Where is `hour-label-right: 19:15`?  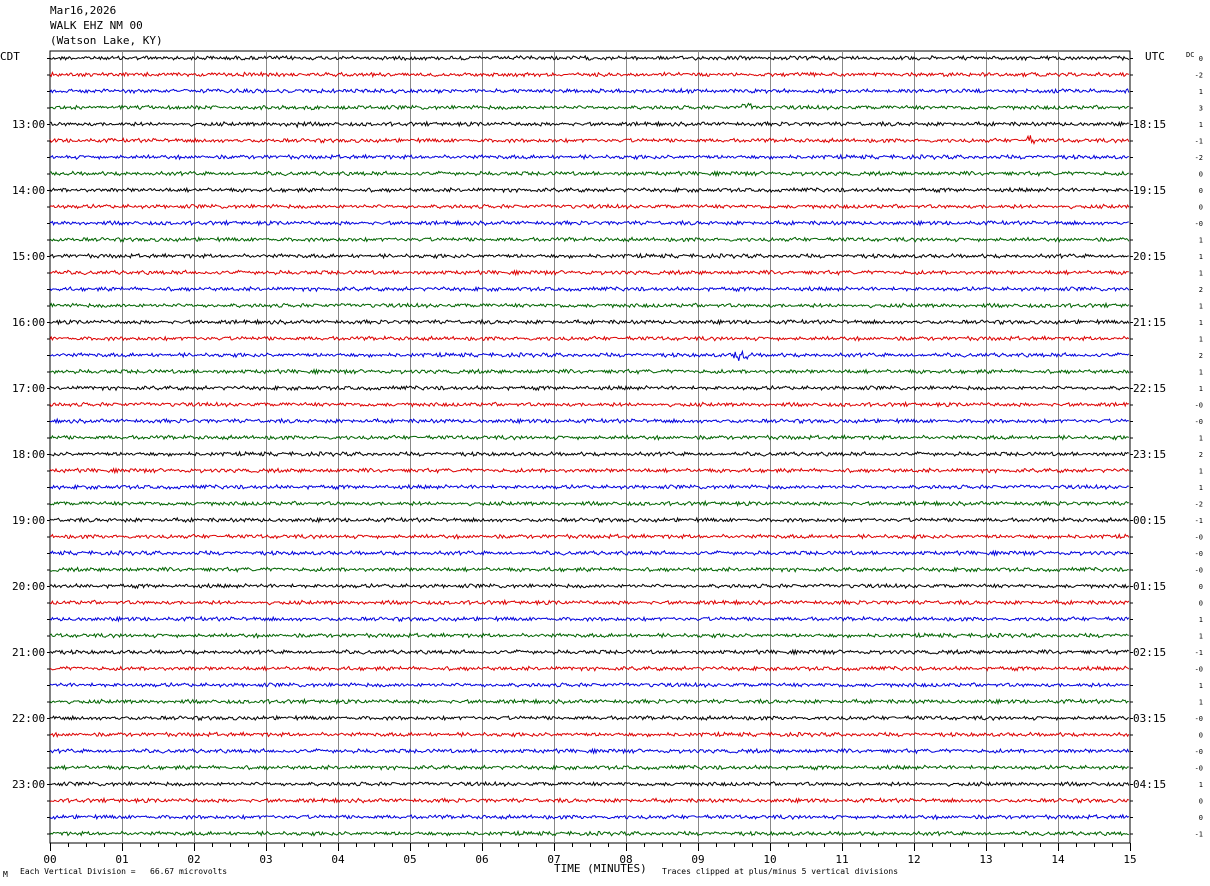
hour-label-right: 19:15 is located at coordinates (1149, 190).